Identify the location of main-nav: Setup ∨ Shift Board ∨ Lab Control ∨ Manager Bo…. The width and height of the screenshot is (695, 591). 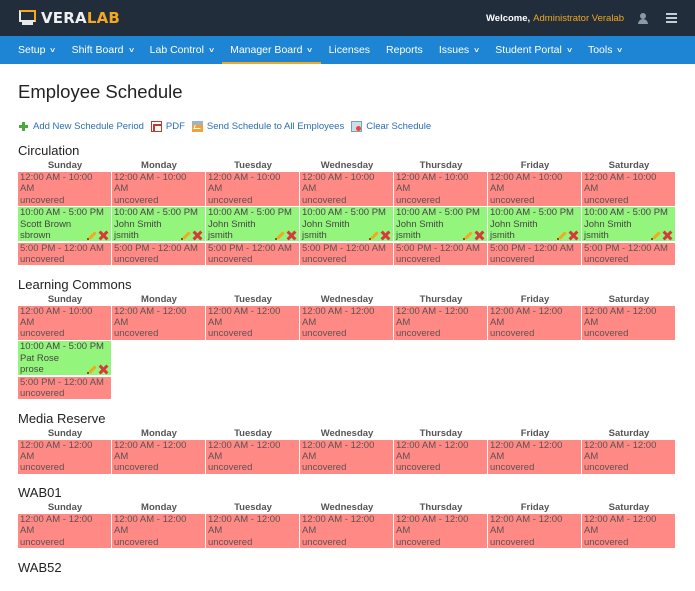
(347, 50).